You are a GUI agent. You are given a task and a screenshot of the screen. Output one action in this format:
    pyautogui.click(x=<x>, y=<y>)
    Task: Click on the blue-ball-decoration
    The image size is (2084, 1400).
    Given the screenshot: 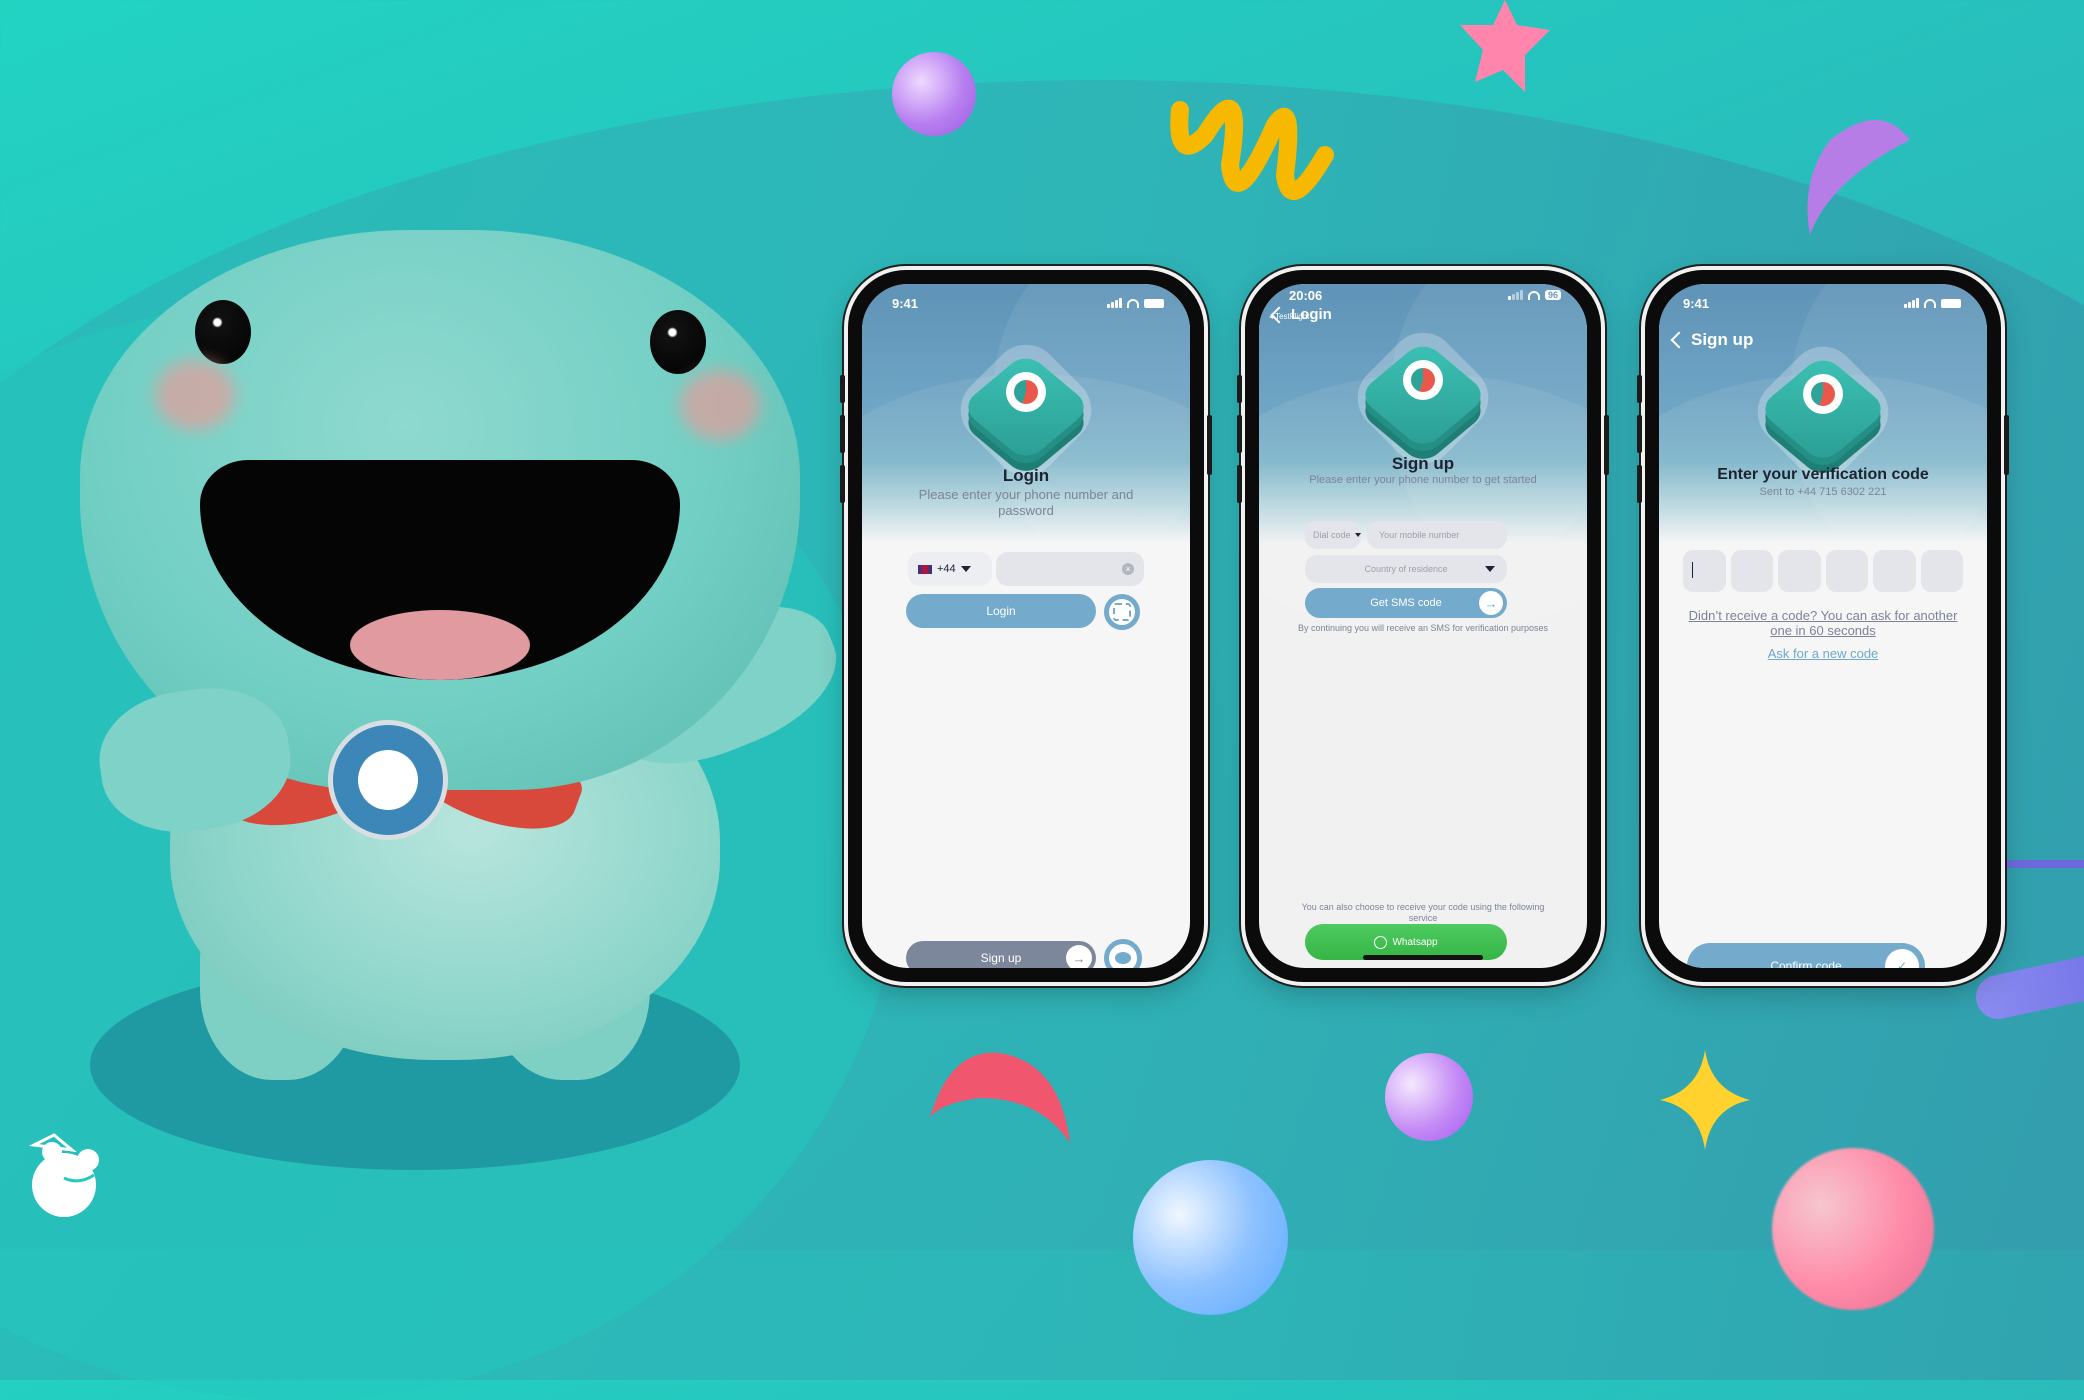 What is the action you would take?
    pyautogui.click(x=1210, y=1237)
    